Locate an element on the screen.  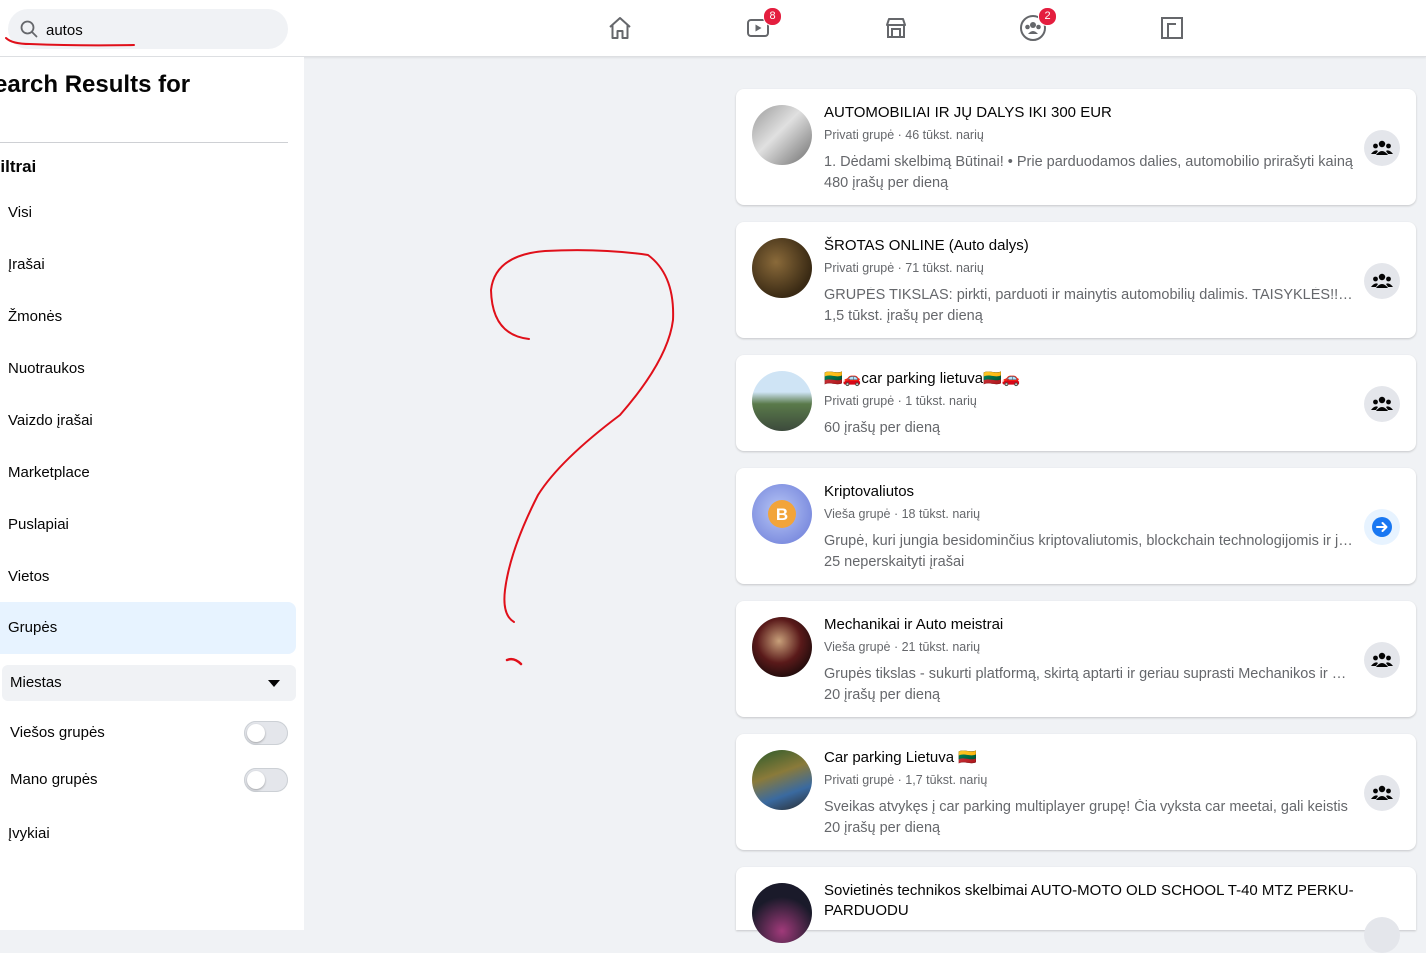
caret-down-icon is located at coordinates (274, 683).